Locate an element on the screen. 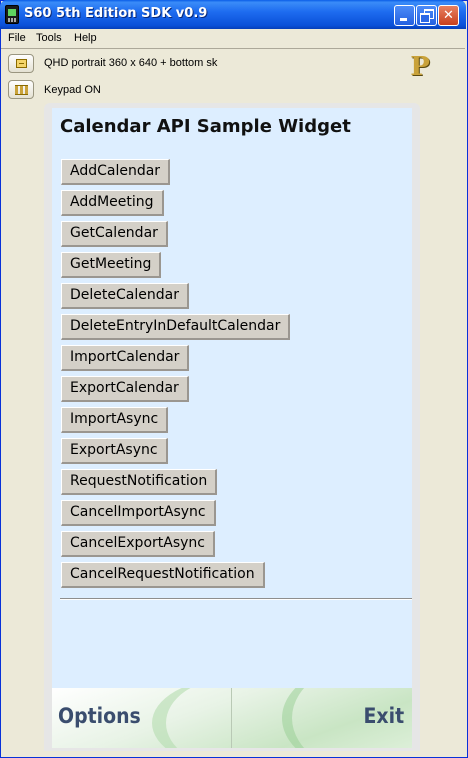 The width and height of the screenshot is (468, 758). minimize-icon is located at coordinates (404, 15).